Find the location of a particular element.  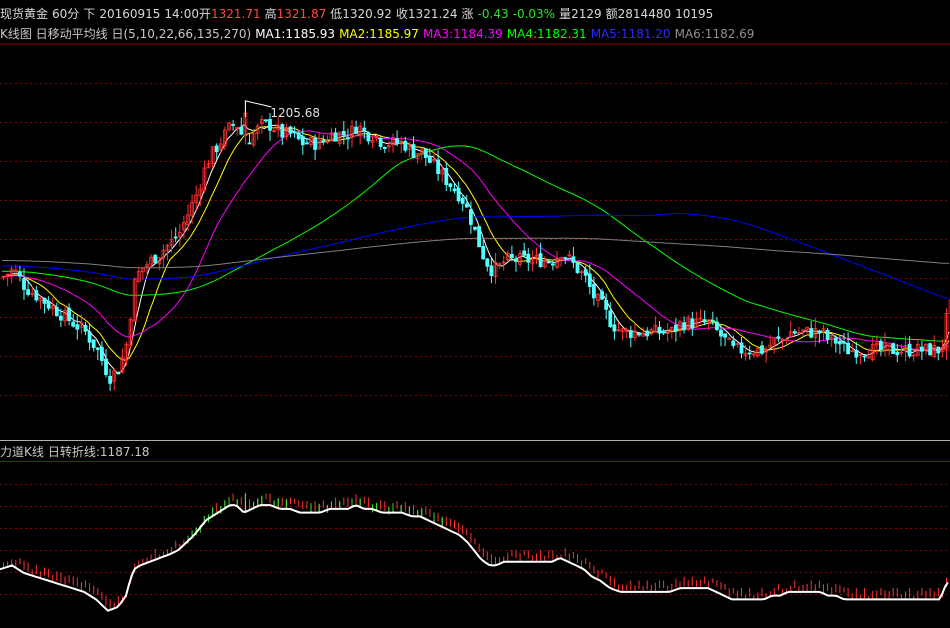

ma-legend-title: K线图 日移动平均线 日(5,10,22,66,135,270) is located at coordinates (125, 34).